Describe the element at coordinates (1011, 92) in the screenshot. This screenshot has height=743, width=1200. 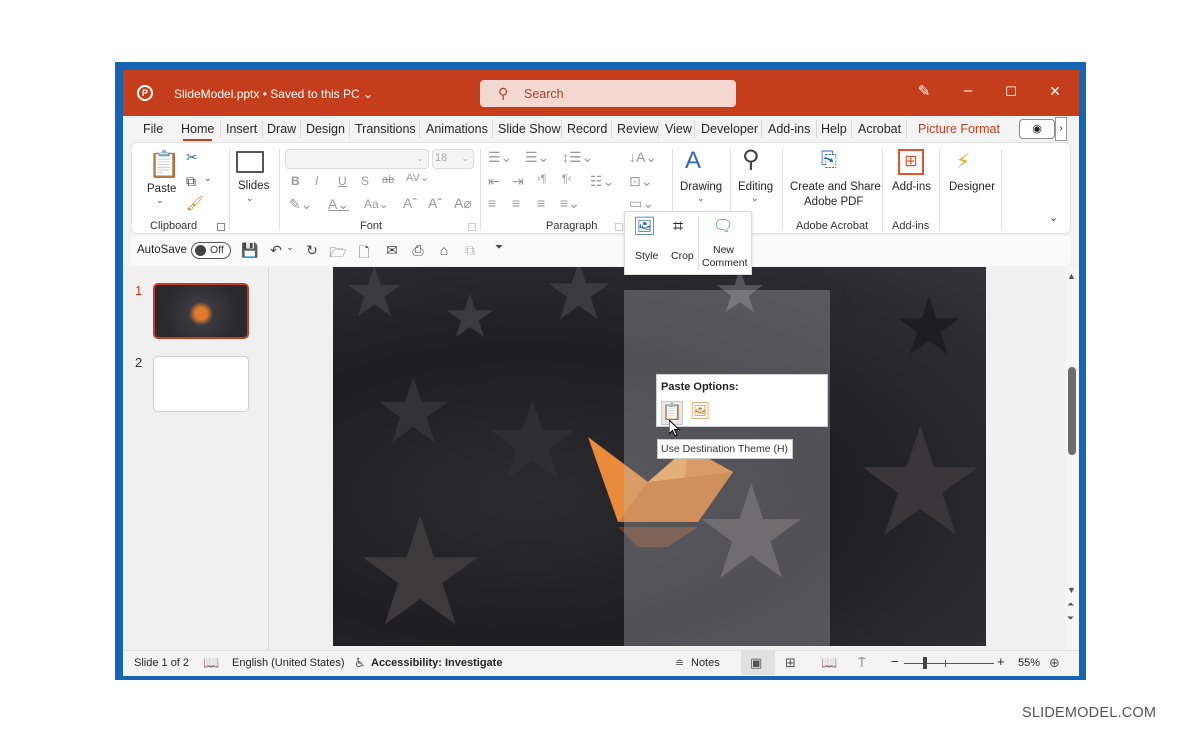
I see `maximize-button: ☐` at that location.